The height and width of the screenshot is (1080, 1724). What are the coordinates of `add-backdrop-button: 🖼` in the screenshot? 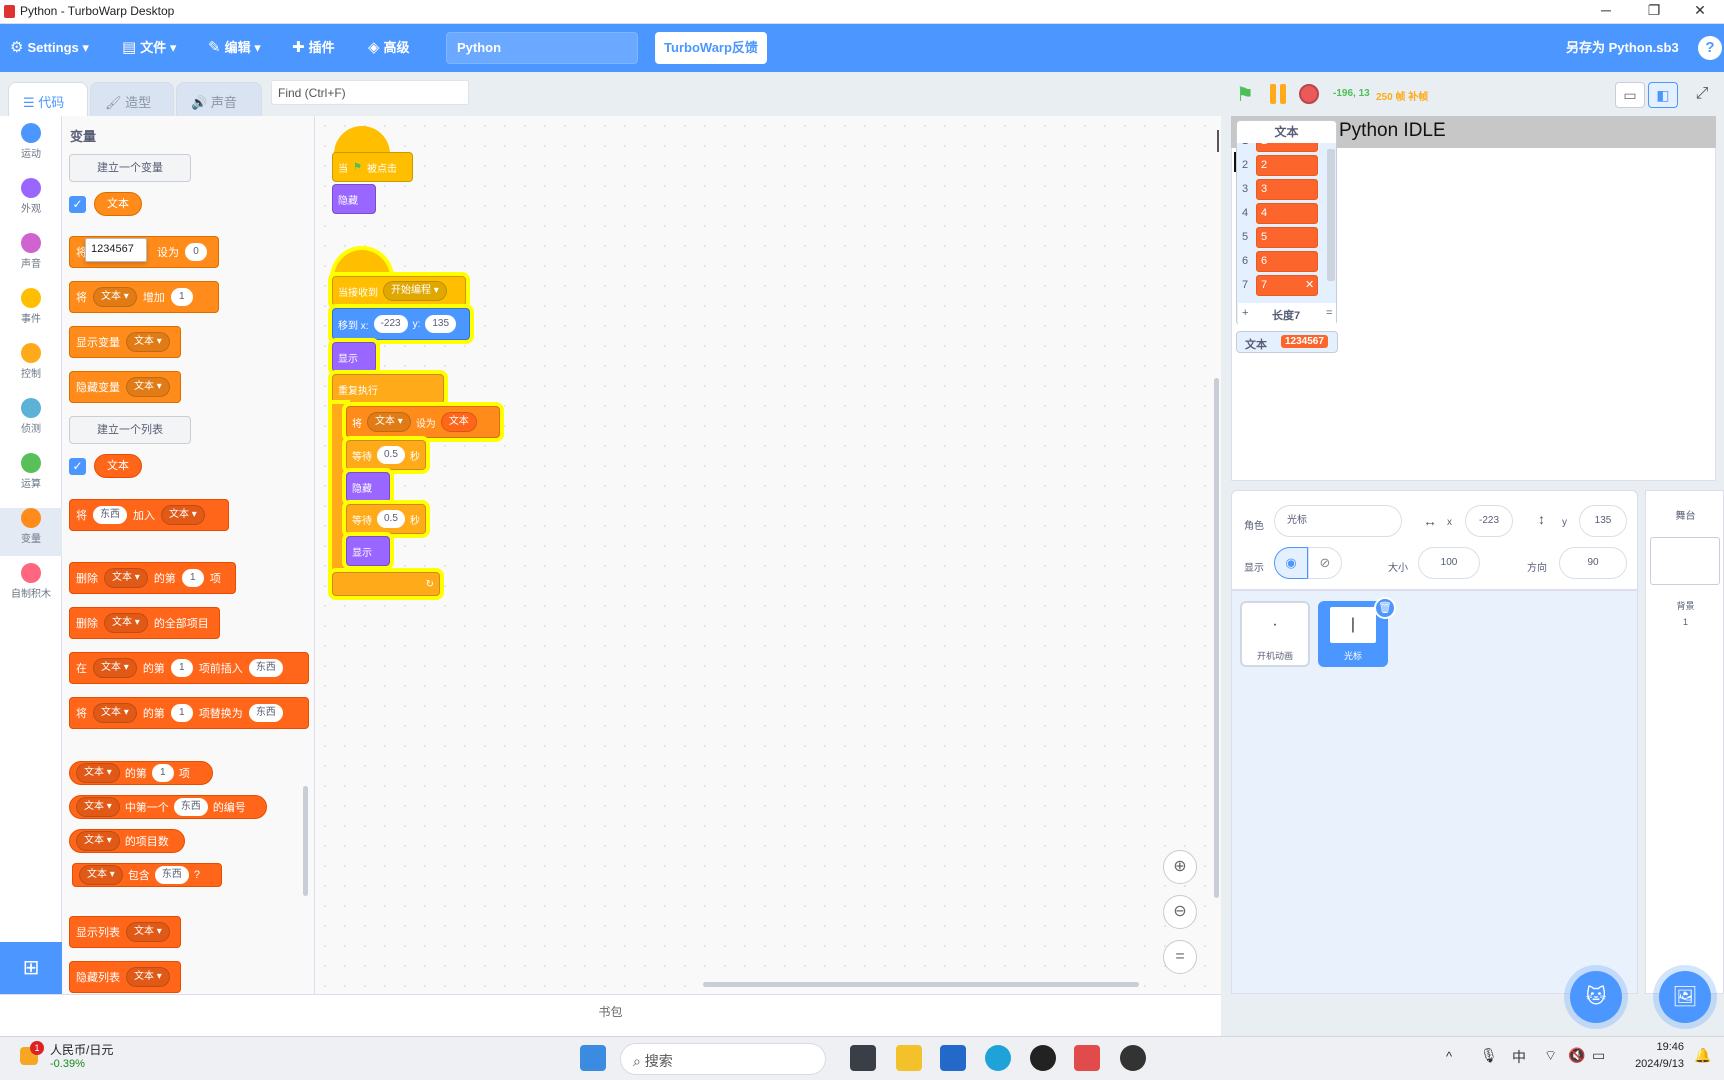 It's located at (1685, 997).